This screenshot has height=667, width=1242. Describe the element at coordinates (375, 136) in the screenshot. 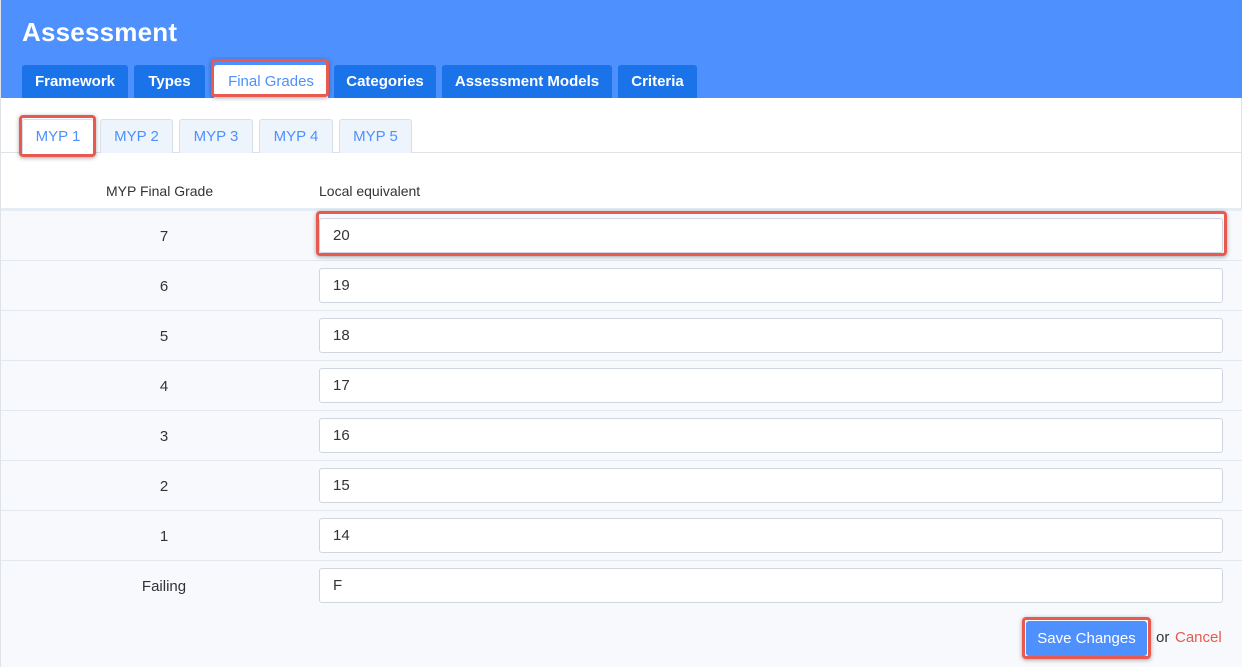

I see `subtab-myp-5: MYP 5` at that location.